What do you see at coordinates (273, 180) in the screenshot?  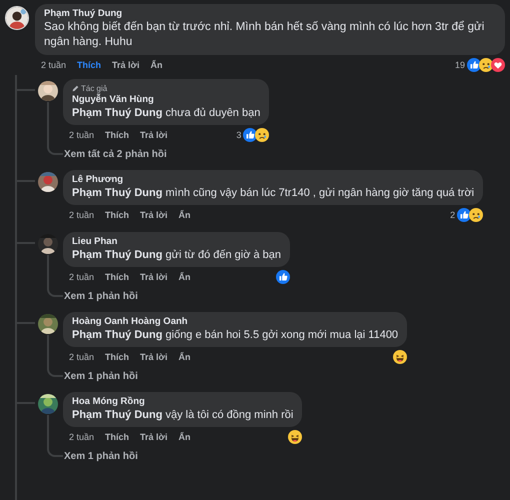 I see `author-name: Lê Phương` at bounding box center [273, 180].